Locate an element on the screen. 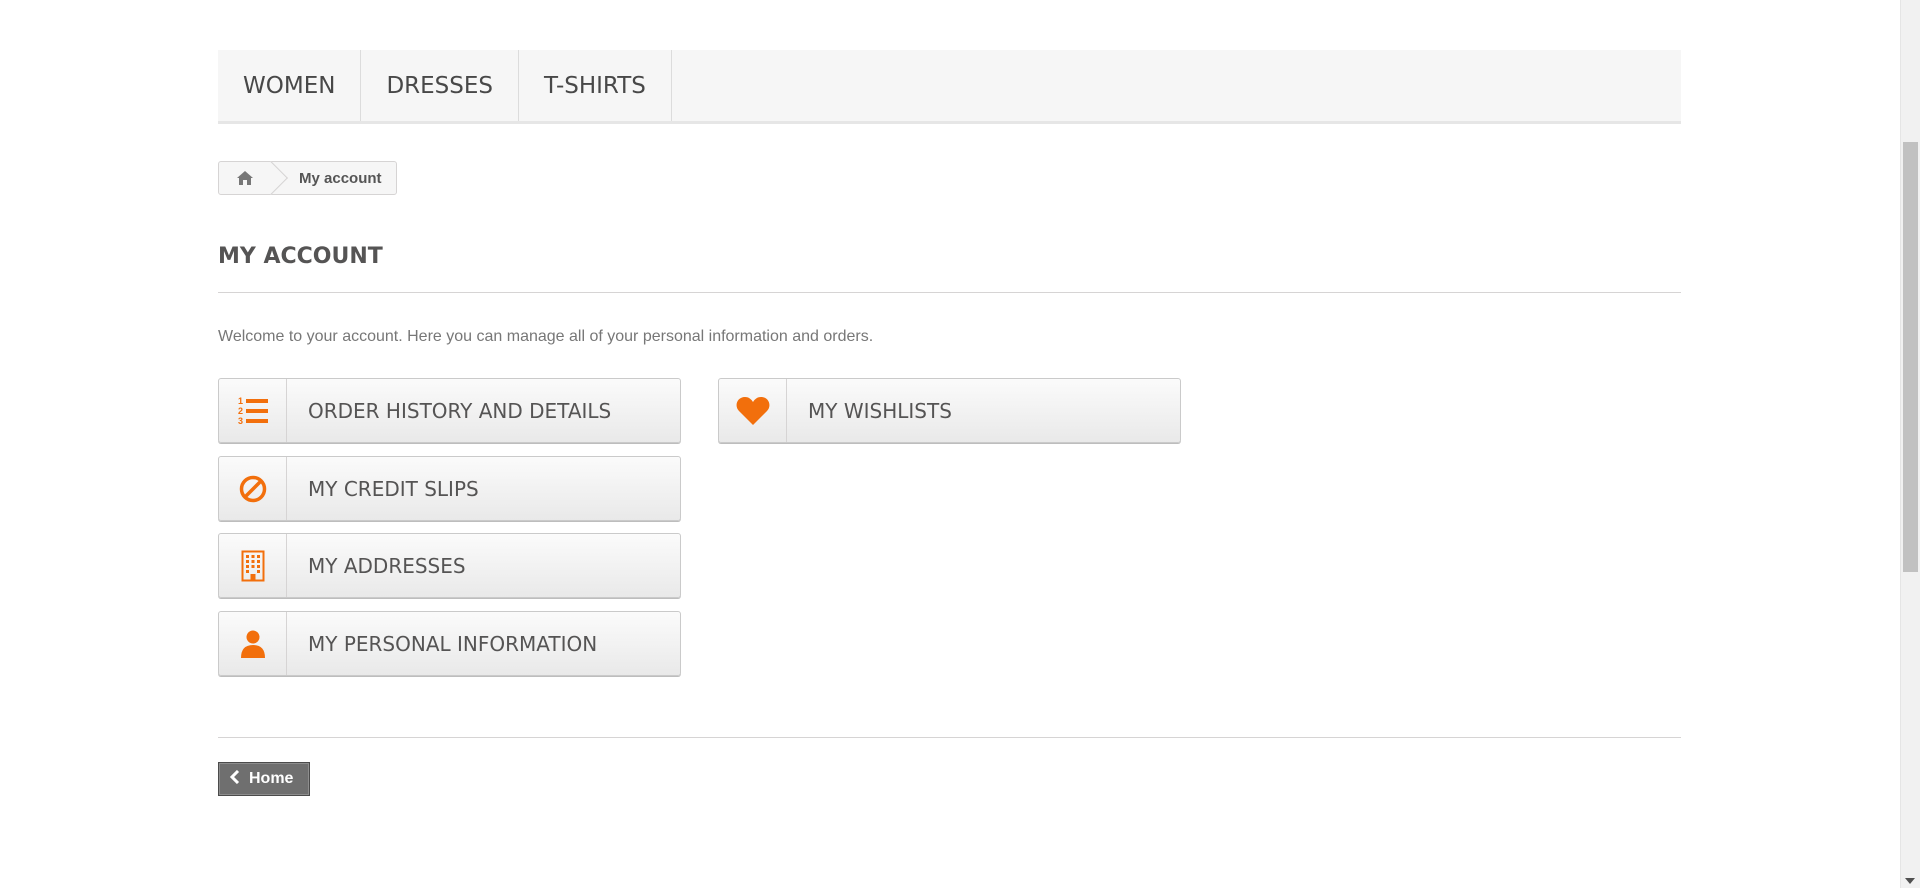  ban-icon is located at coordinates (252, 488).